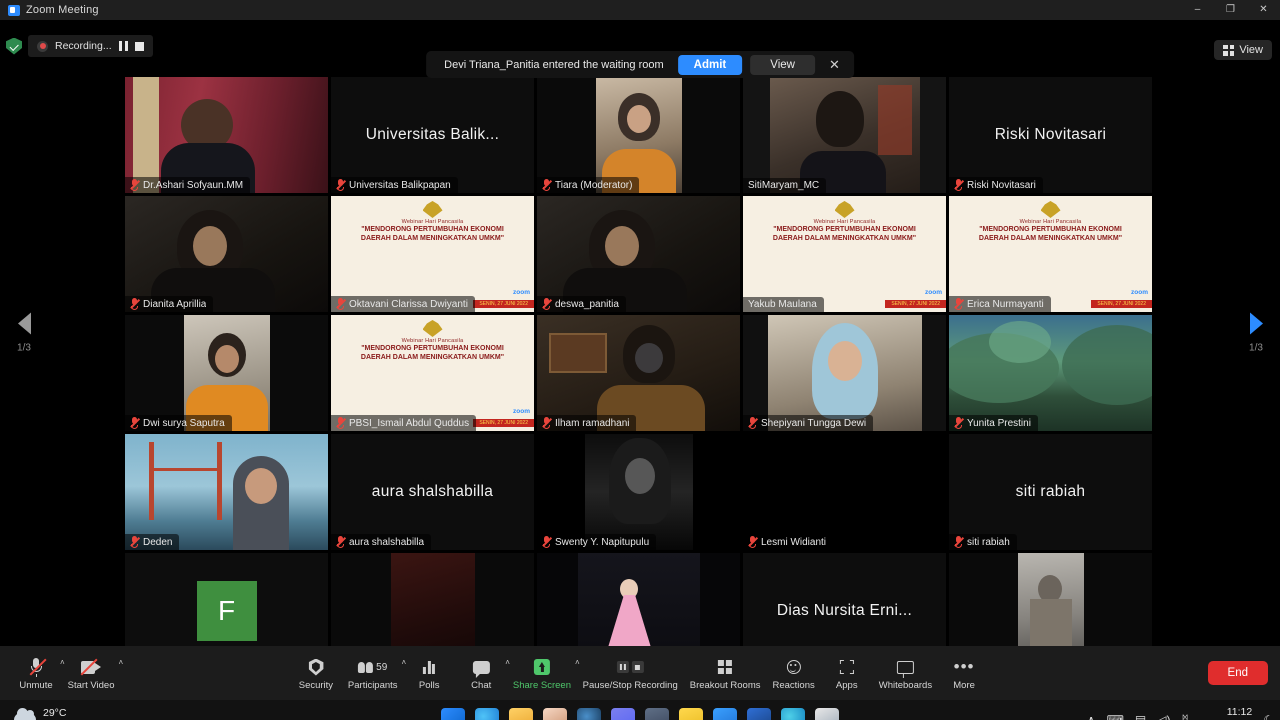 This screenshot has height=720, width=1280. What do you see at coordinates (1268, 717) in the screenshot?
I see `notifications-icon: ☾` at bounding box center [1268, 717].